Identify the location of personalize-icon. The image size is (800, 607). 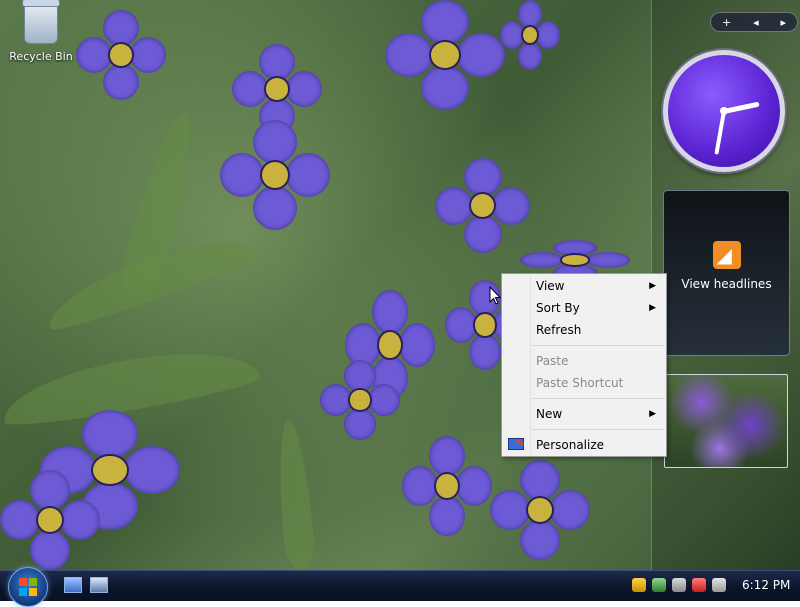
(516, 445).